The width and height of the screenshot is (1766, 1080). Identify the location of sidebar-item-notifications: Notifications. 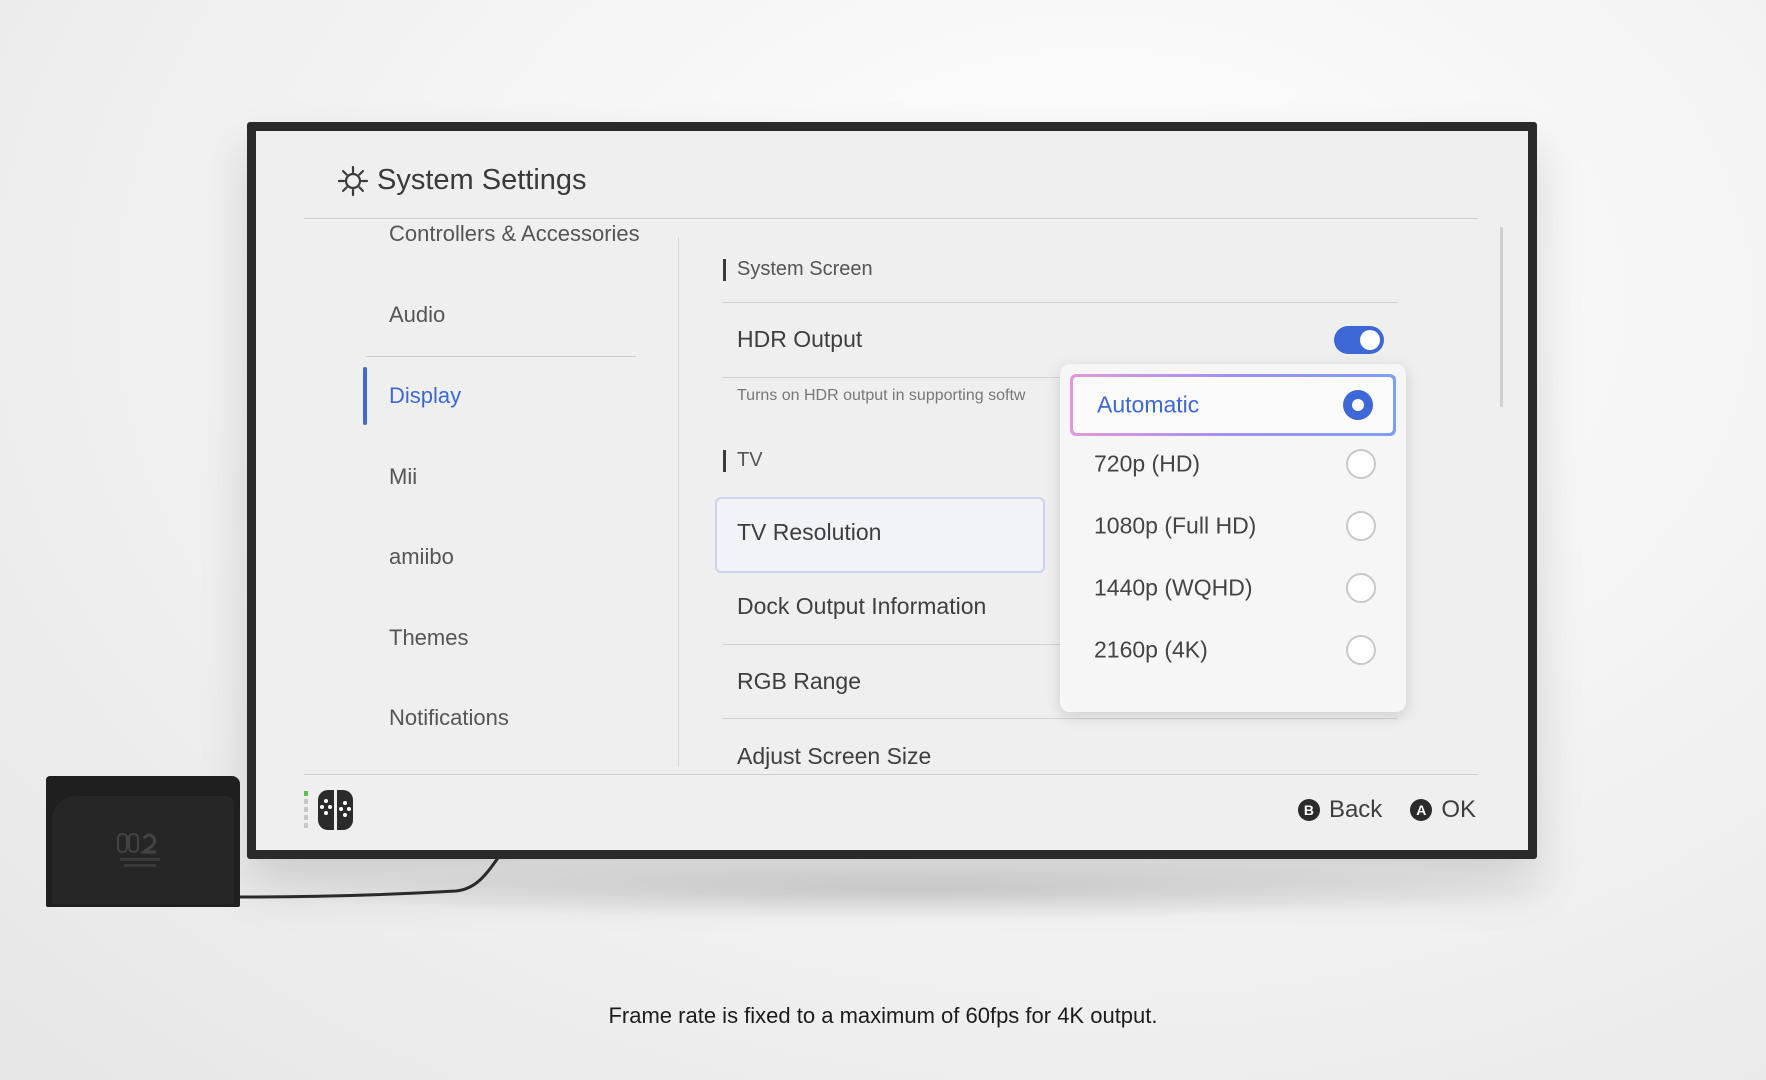
(449, 718).